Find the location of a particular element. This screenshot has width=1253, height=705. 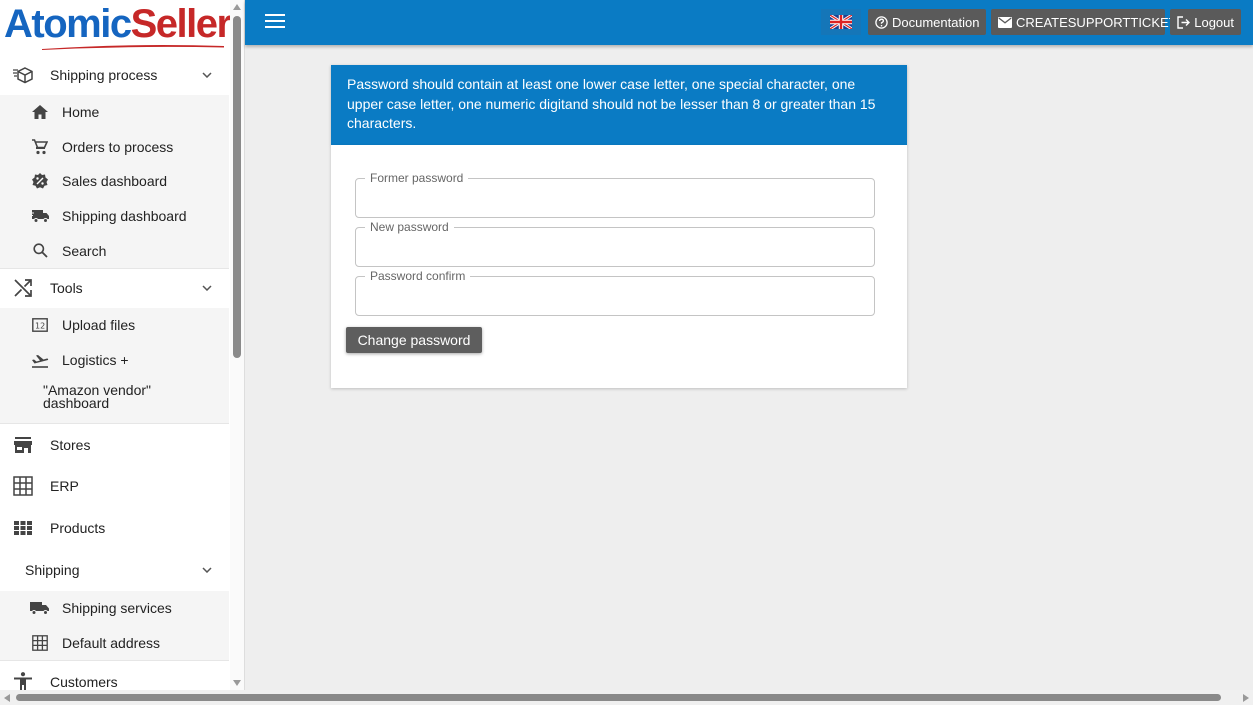

home-icon is located at coordinates (40, 112).